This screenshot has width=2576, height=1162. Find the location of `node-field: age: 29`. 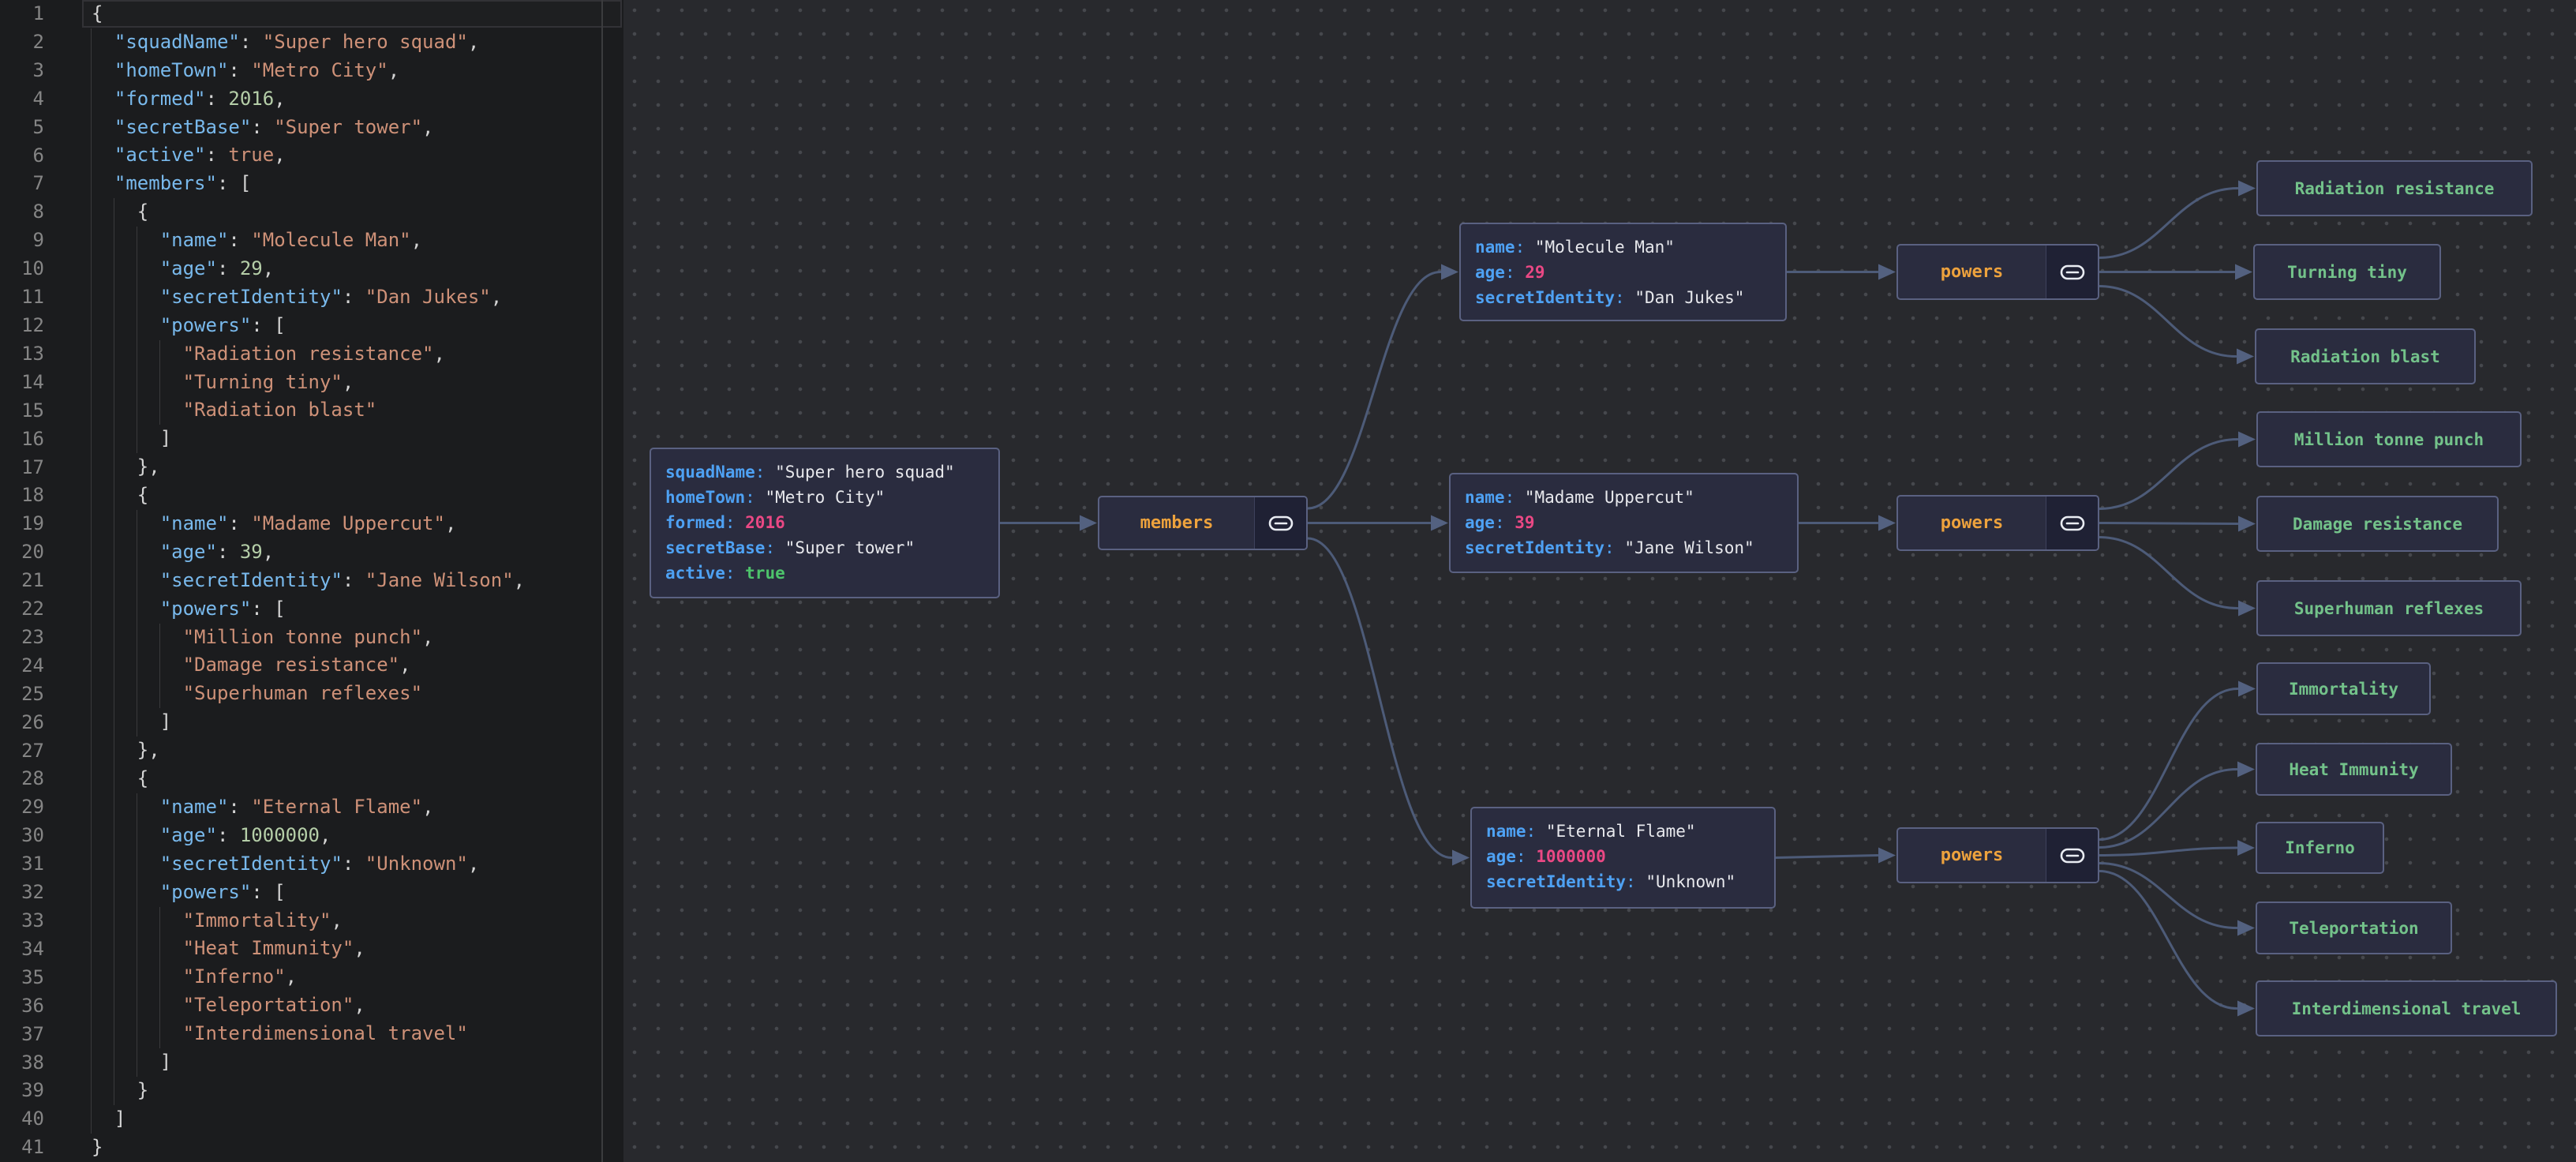

node-field: age: 29 is located at coordinates (1510, 272).